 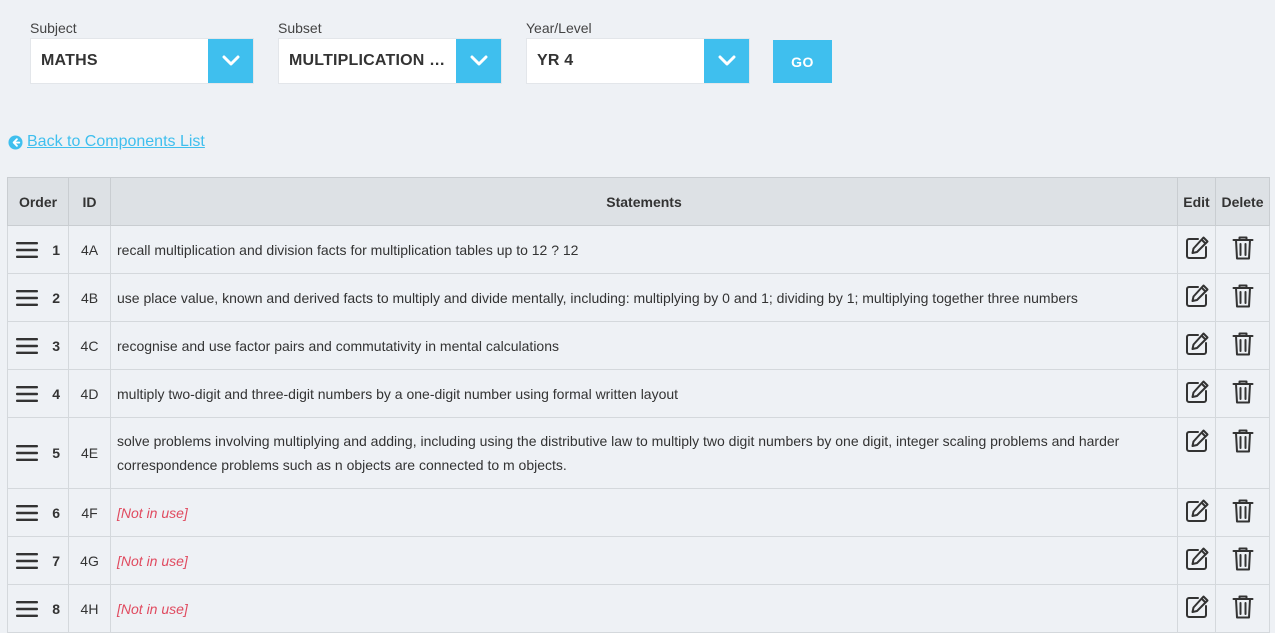 I want to click on id-cell: 4G, so click(x=89, y=560).